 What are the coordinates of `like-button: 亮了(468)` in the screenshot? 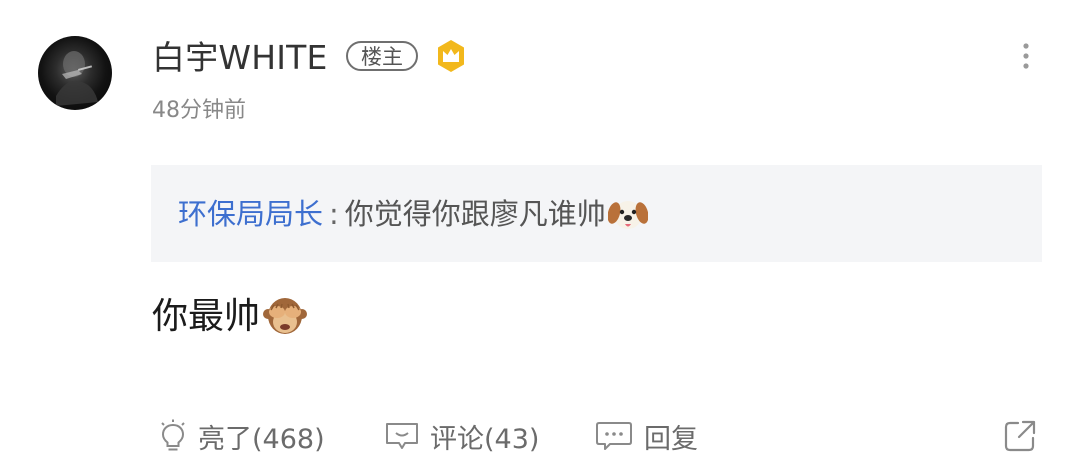 It's located at (241, 436).